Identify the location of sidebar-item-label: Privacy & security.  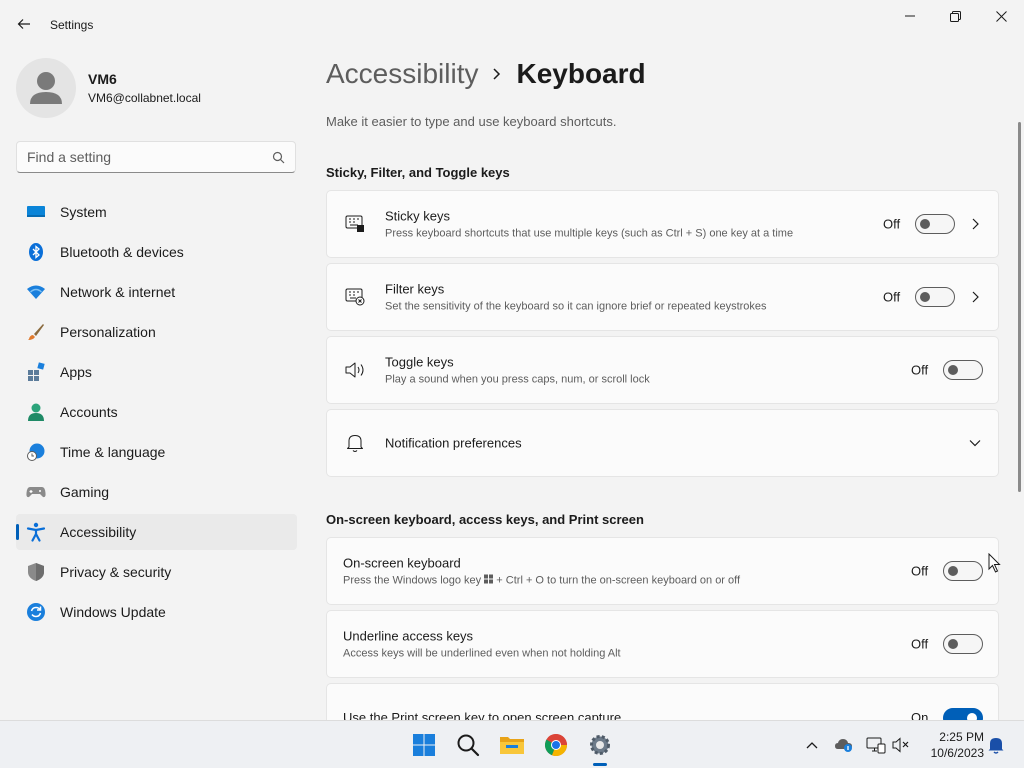
(116, 572).